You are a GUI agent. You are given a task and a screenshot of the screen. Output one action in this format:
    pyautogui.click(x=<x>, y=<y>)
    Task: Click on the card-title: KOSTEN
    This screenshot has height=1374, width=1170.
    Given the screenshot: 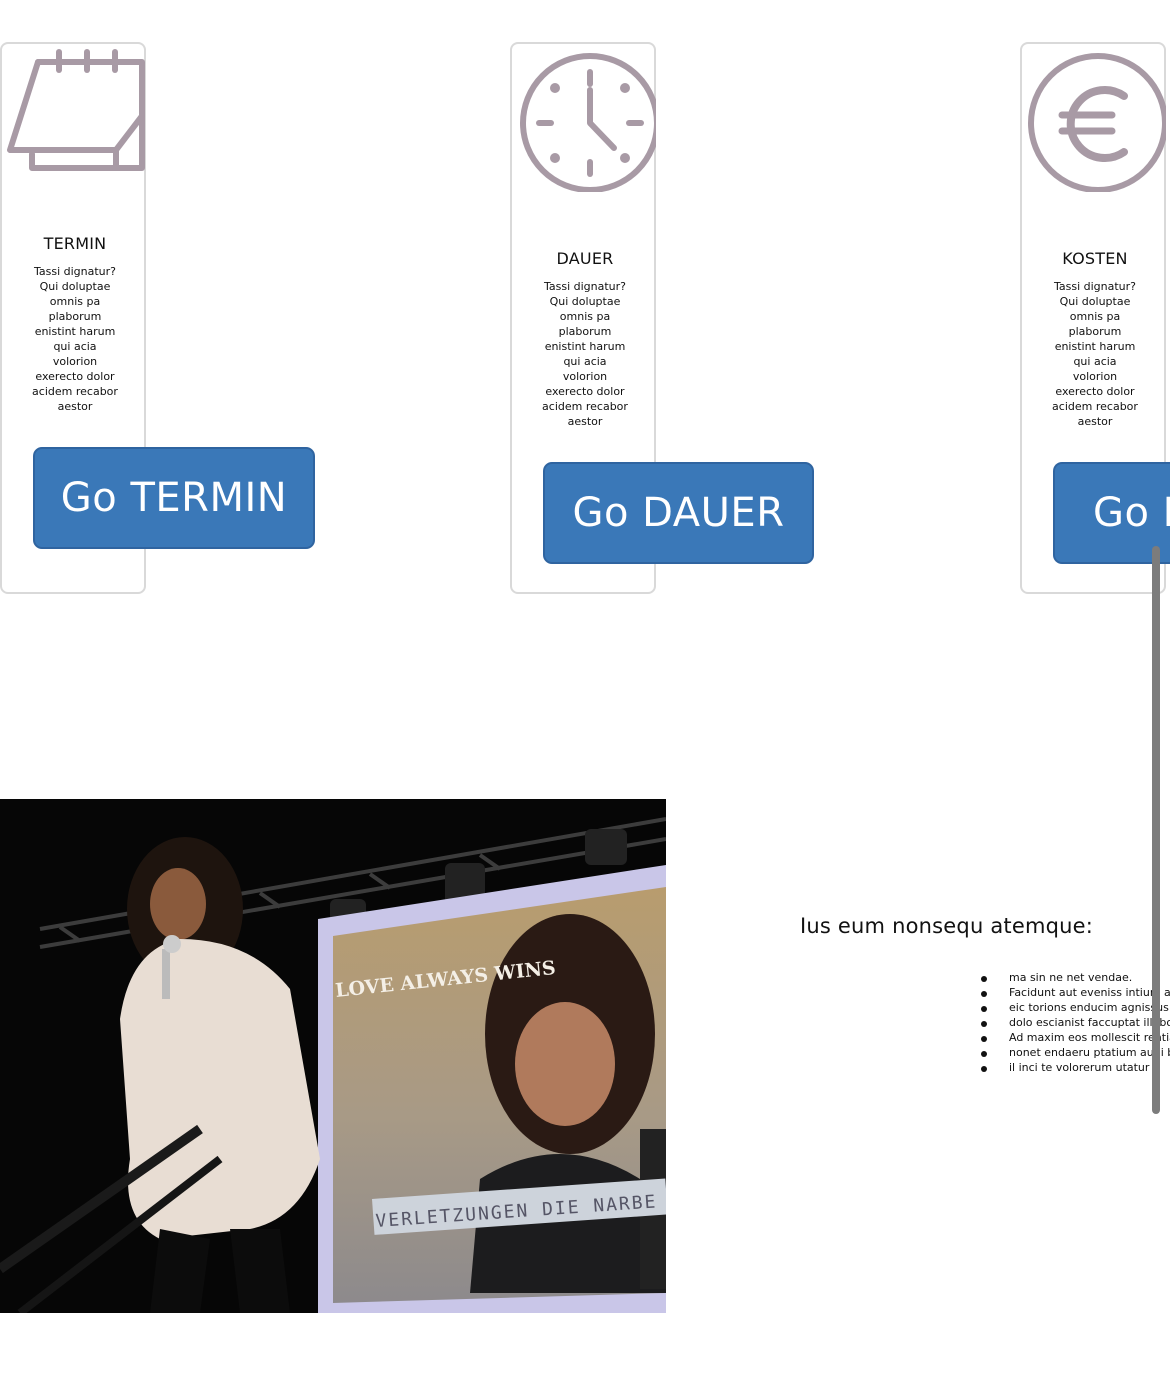 What is the action you would take?
    pyautogui.click(x=1095, y=258)
    